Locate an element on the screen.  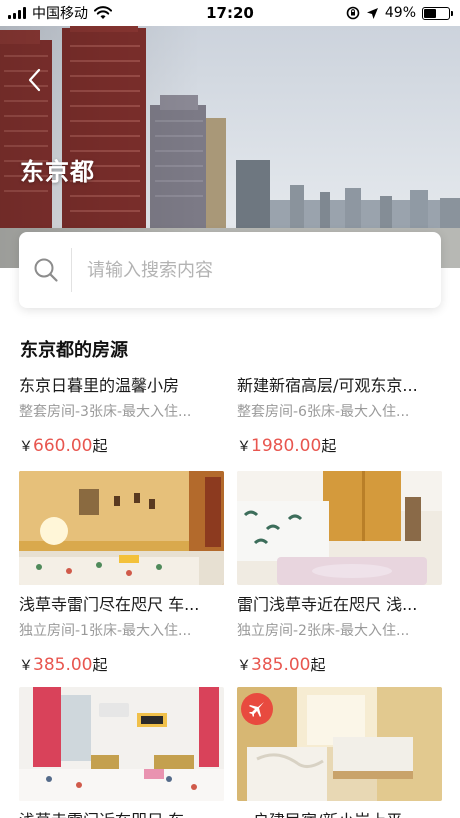
status-left: 中国移动 is located at coordinates (60, 13).